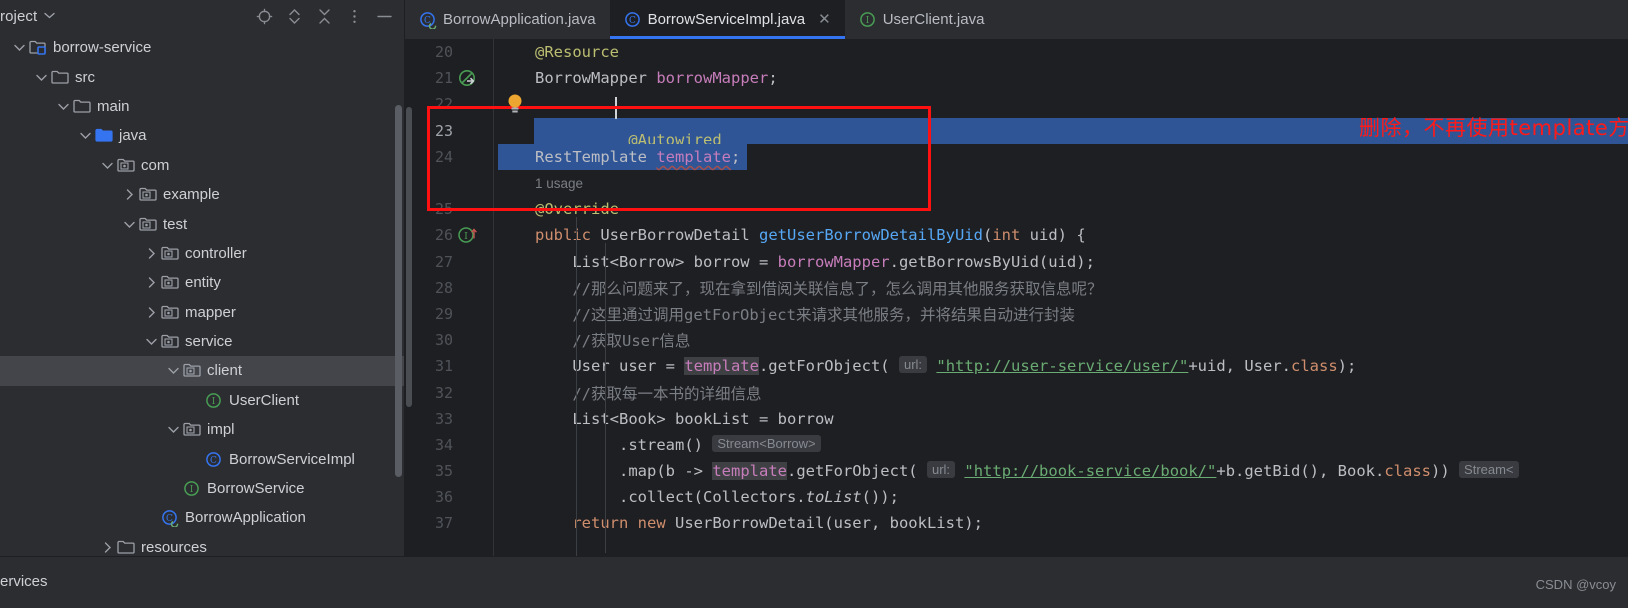  Describe the element at coordinates (202, 47) in the screenshot. I see `tree-item-borrow-service: borrow-service` at that location.